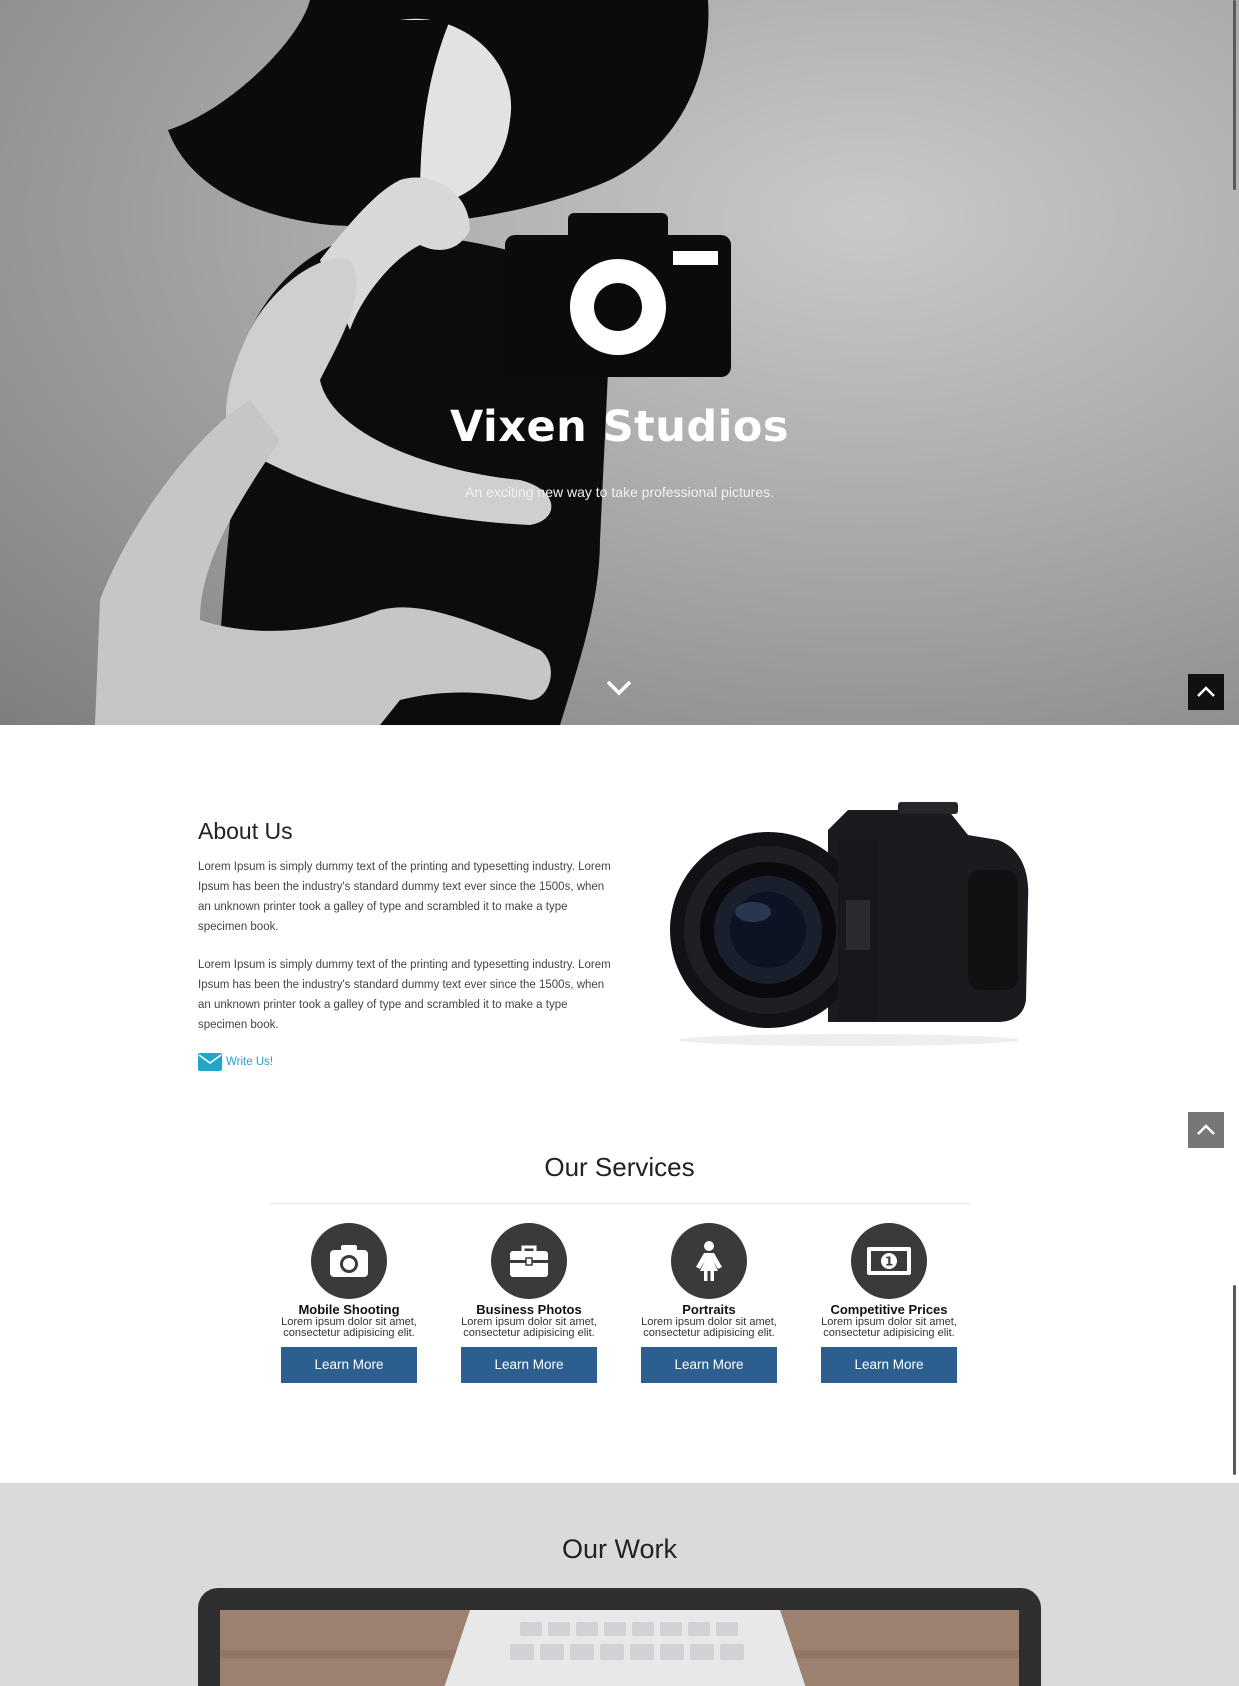 Image resolution: width=1239 pixels, height=1686 pixels. I want to click on svg-text: 1, so click(889, 1262).